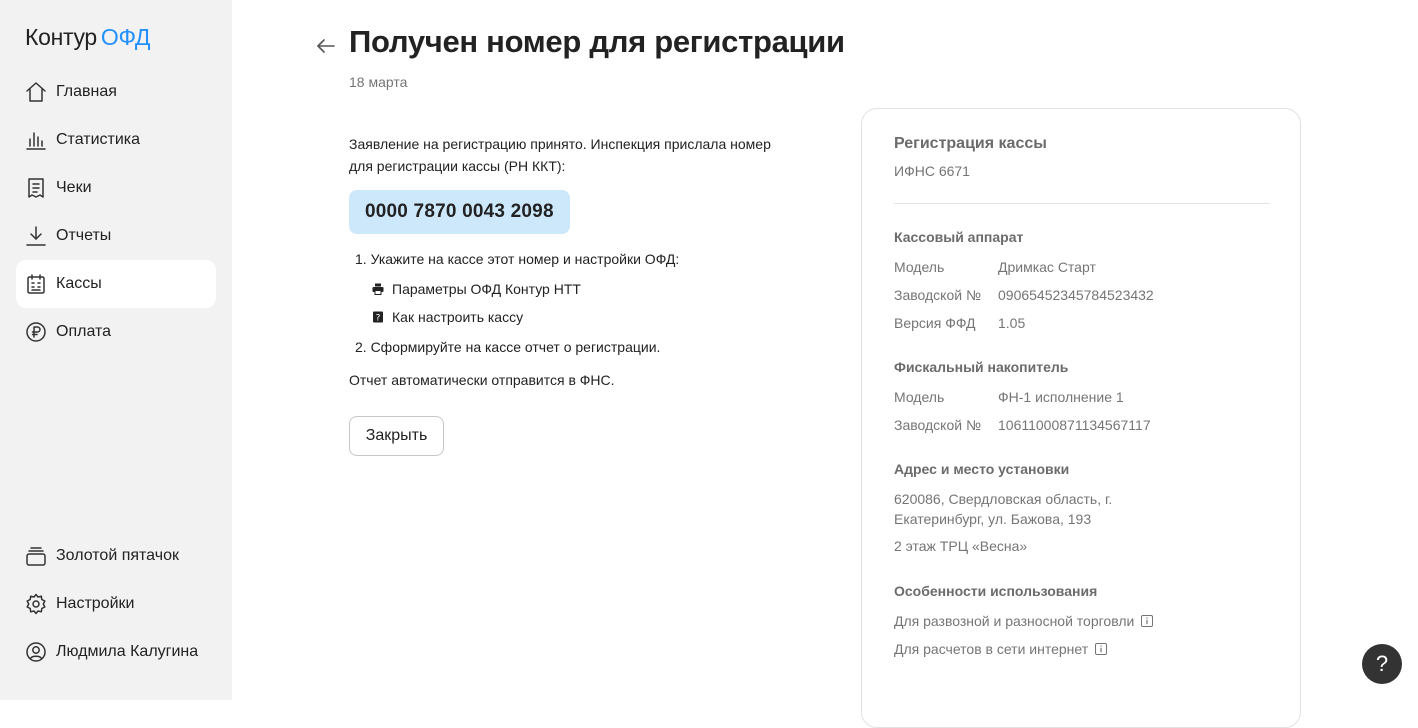 The width and height of the screenshot is (1418, 728). I want to click on installation-place: 2 этаж ТРЦ «Весна», so click(961, 546).